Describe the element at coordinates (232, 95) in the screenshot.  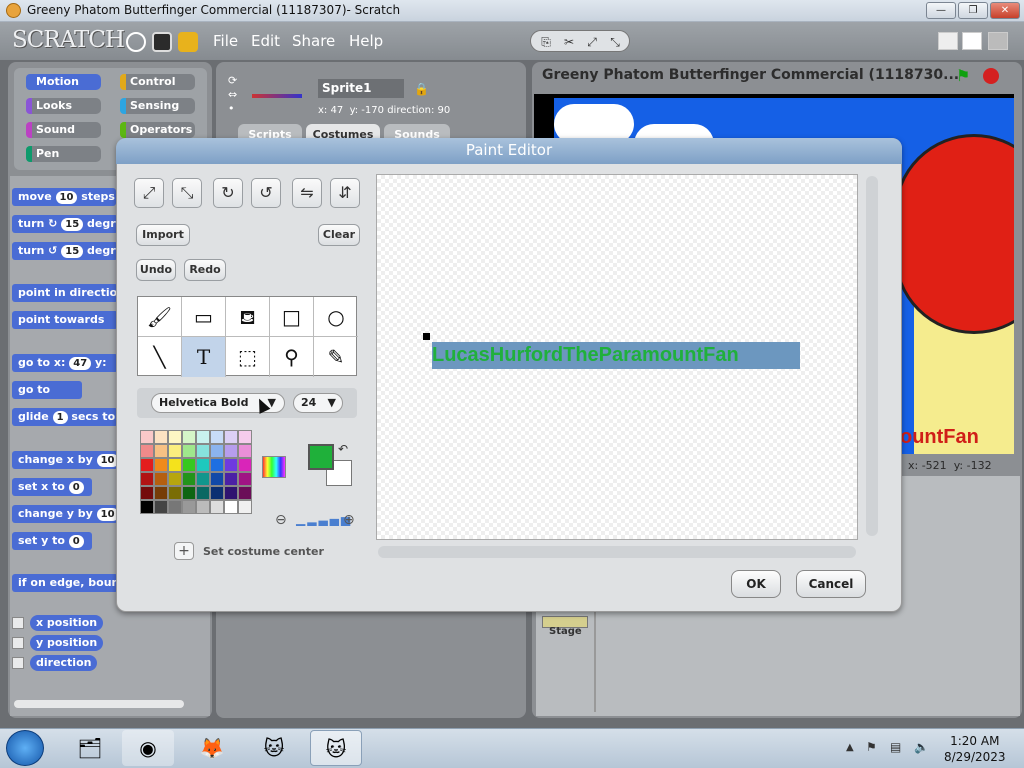
I see `rotation-style-icons: ⟳ ⇔ •` at that location.